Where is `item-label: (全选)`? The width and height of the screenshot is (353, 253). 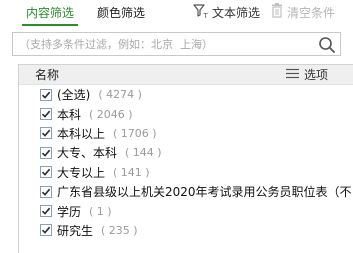 item-label: (全选) is located at coordinates (74, 95).